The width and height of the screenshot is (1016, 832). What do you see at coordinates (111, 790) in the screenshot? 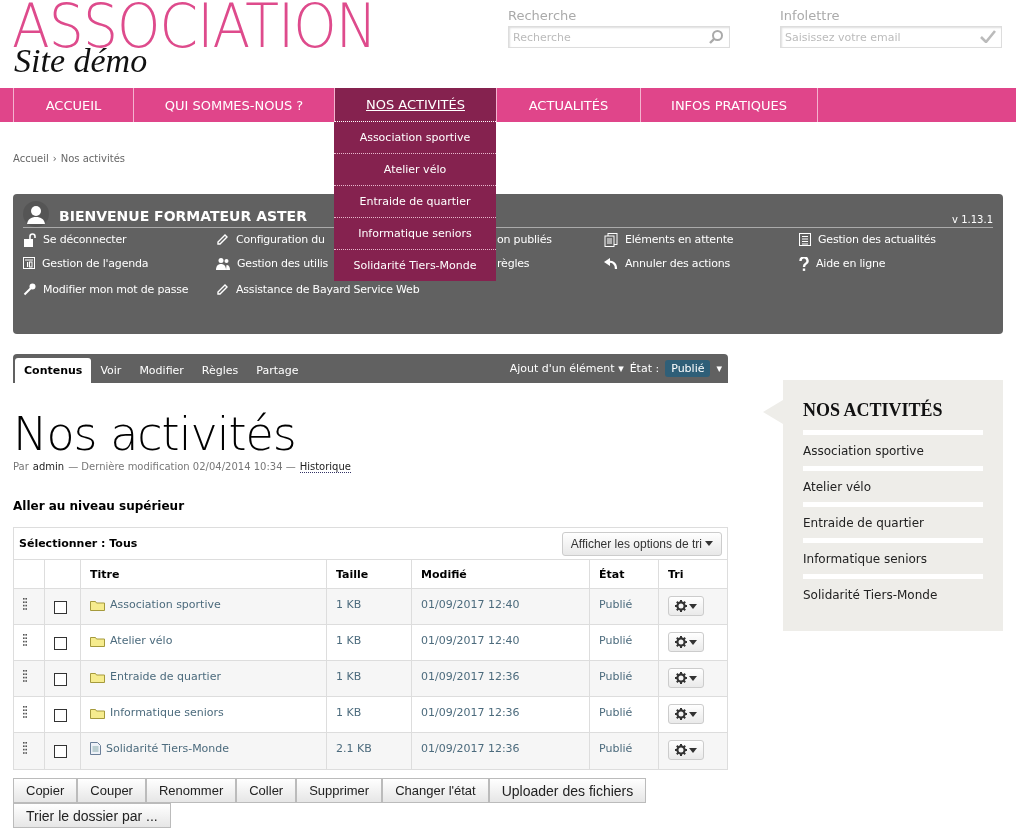
I see `action-button: Couper` at bounding box center [111, 790].